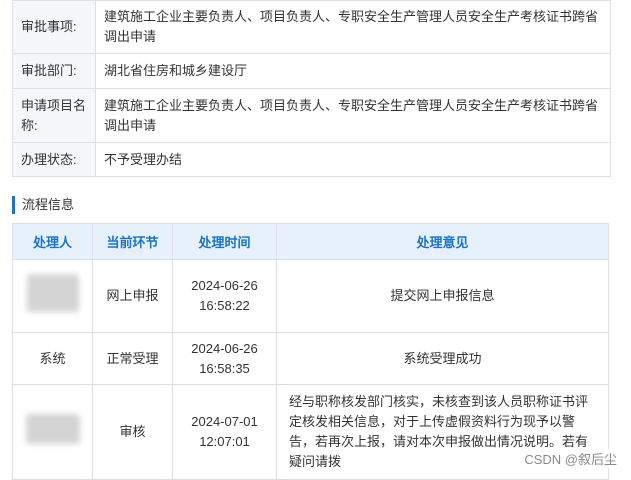 Image resolution: width=631 pixels, height=480 pixels. I want to click on info-value: 不予受理办结, so click(353, 159).